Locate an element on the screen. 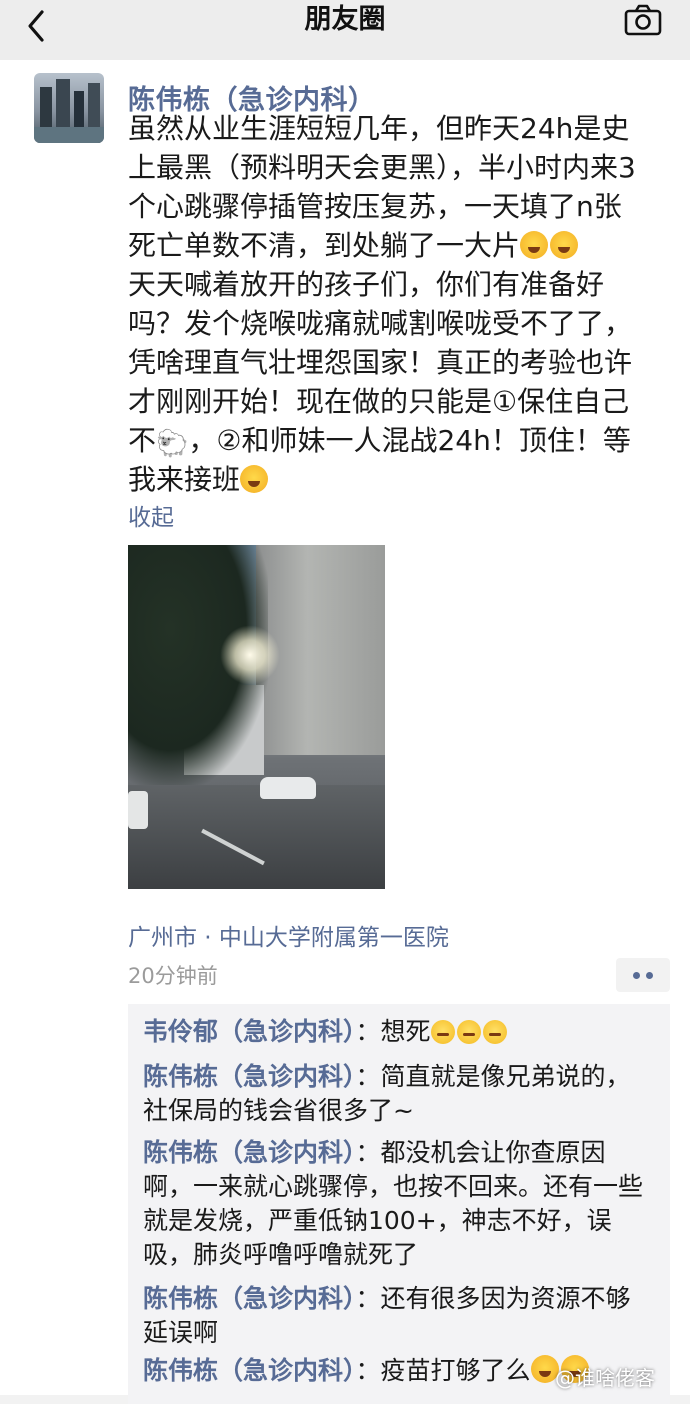 The width and height of the screenshot is (690, 1404). post-line-text: 死亡单数不清，到处躺了一大片 is located at coordinates (324, 245).